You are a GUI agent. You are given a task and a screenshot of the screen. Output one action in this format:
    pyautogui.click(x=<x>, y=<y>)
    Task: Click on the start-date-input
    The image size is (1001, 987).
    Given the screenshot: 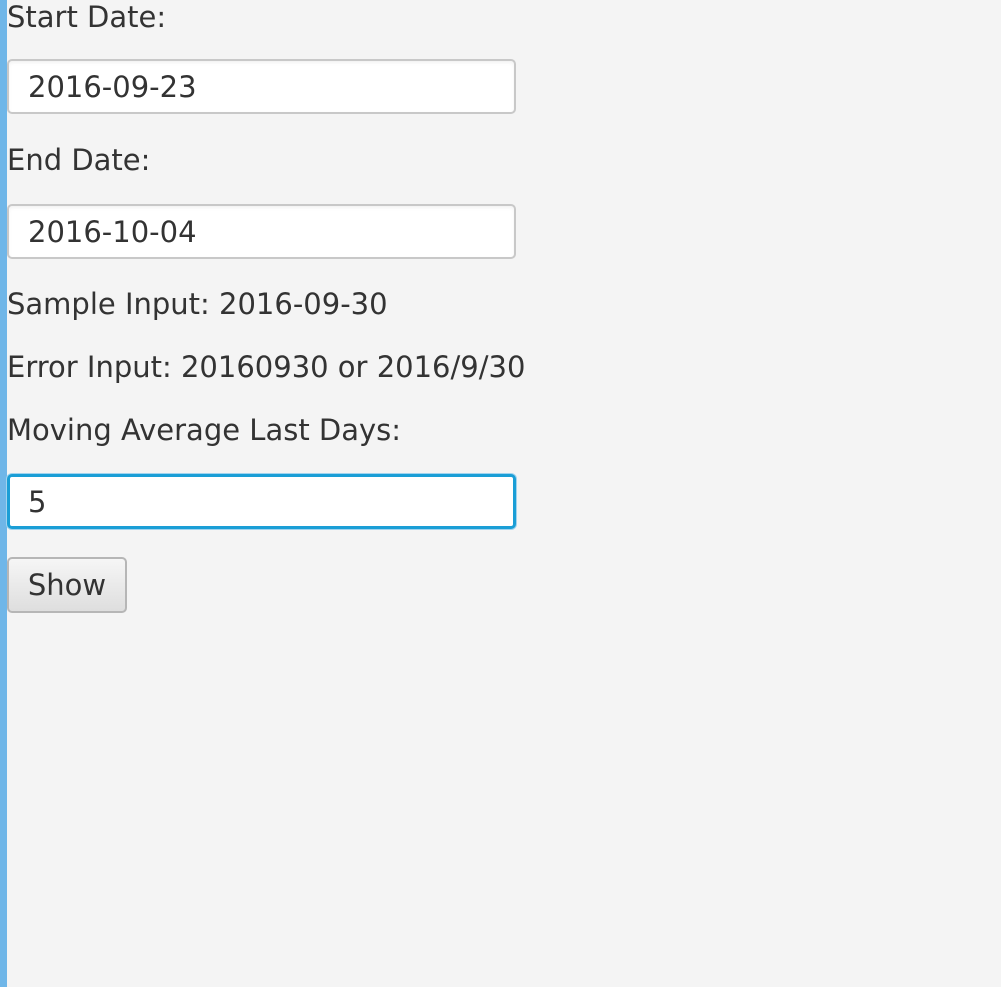 What is the action you would take?
    pyautogui.click(x=261, y=86)
    